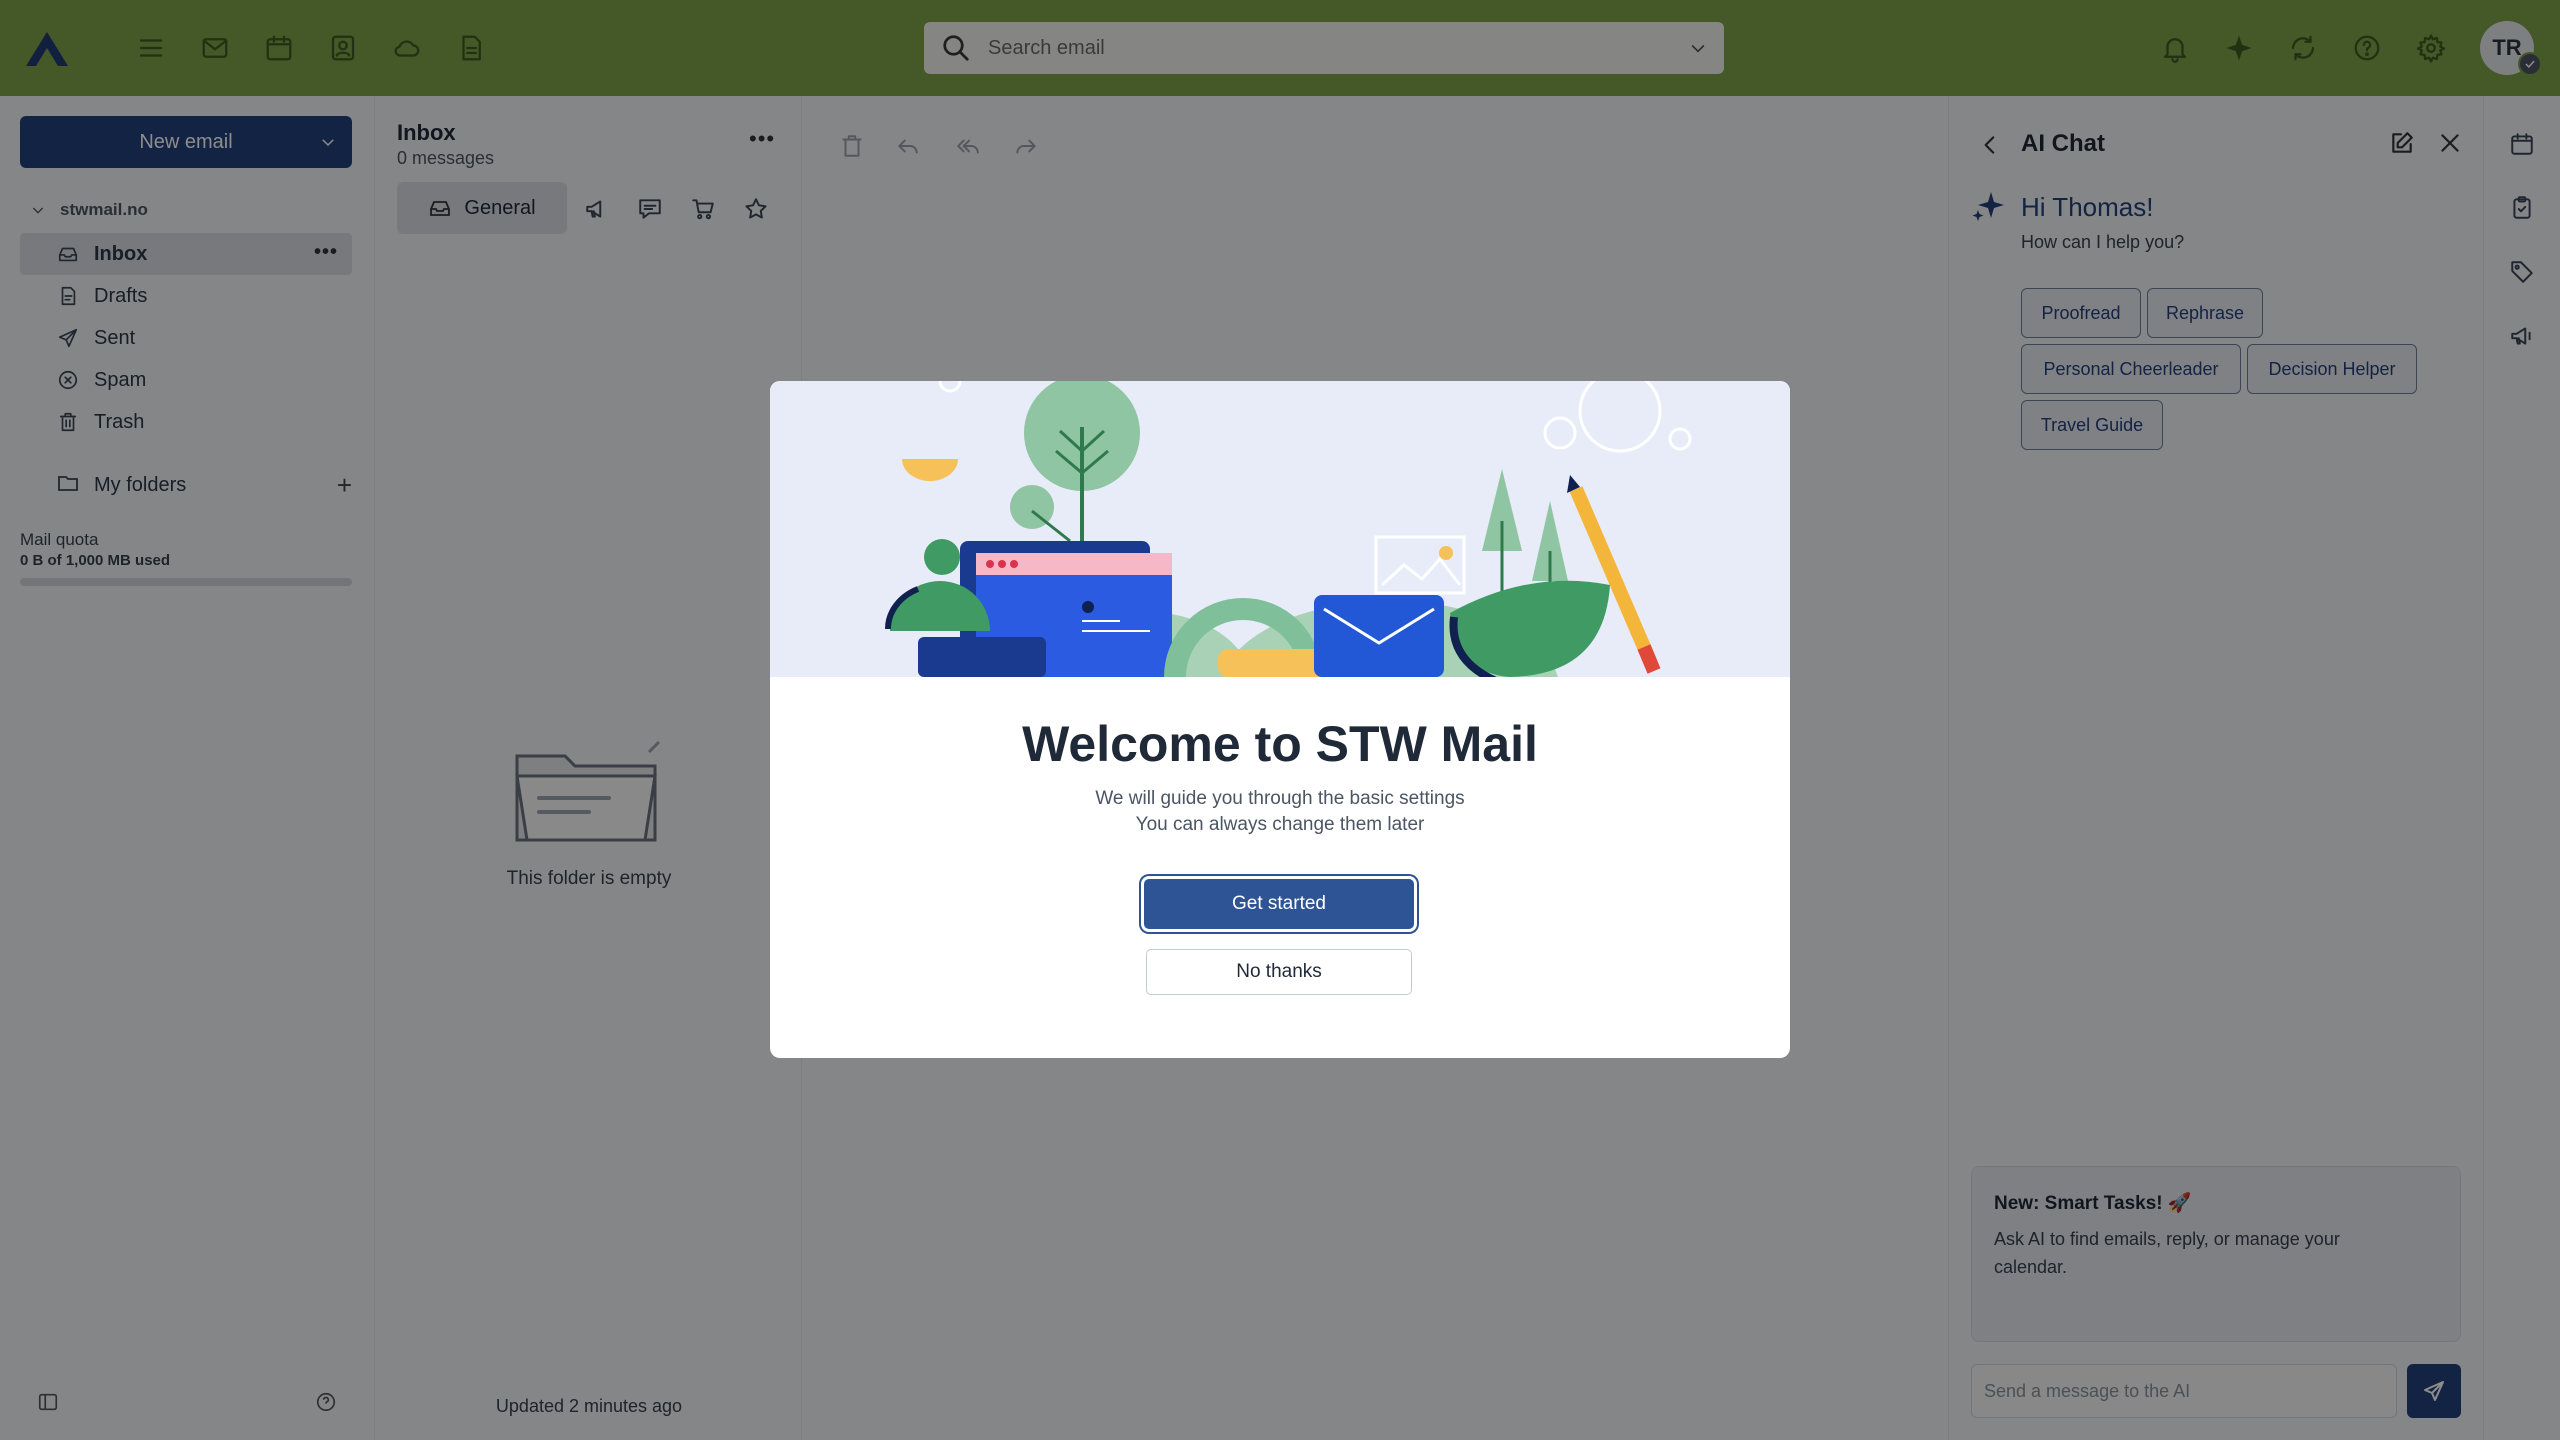 The image size is (2560, 1440). Describe the element at coordinates (1280, 744) in the screenshot. I see `modal-title: Welcome to STW Mail` at that location.